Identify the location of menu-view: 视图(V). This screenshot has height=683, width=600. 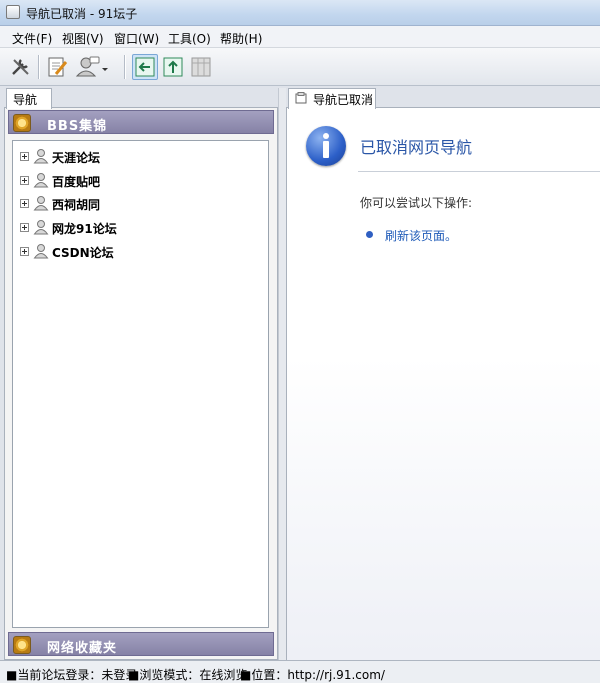
(83, 38).